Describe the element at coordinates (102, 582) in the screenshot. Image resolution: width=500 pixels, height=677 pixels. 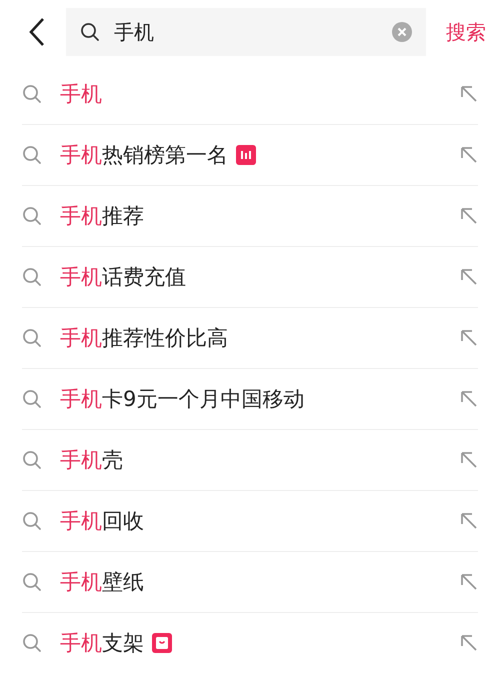
I see `suggestion-text: 手机壁纸` at that location.